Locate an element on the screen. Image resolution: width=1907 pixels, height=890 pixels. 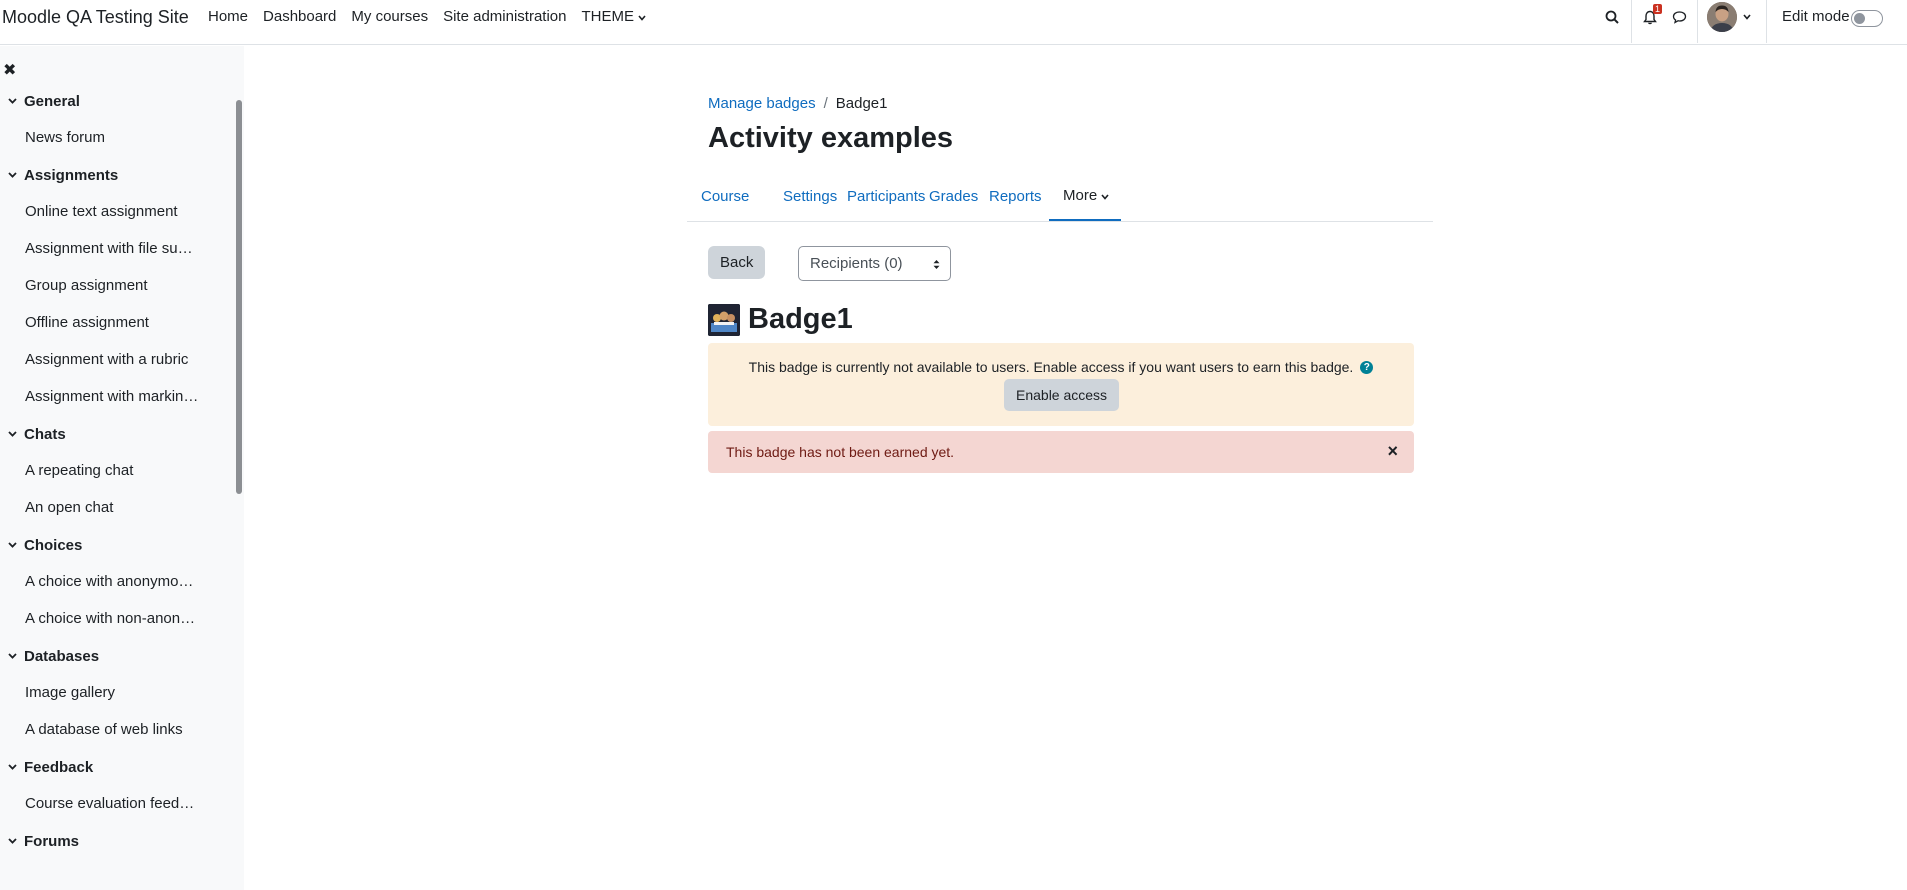
breadcrumb-current: Badge1 is located at coordinates (861, 103).